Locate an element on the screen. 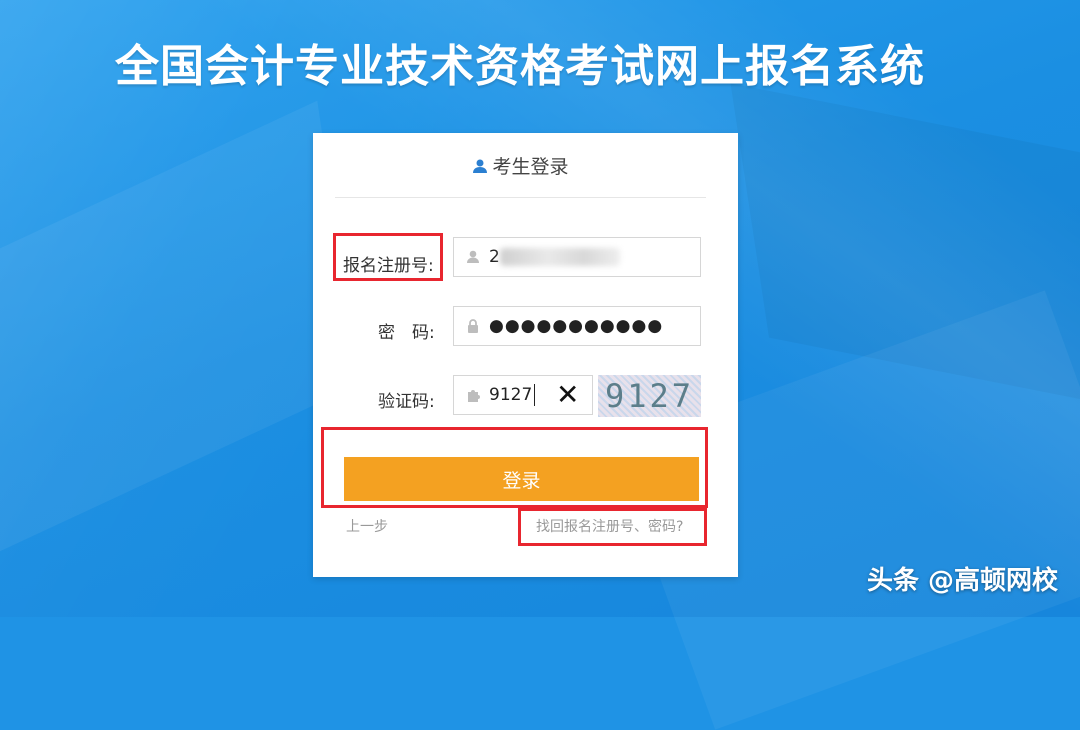  registration-value: 2 is located at coordinates (494, 257).